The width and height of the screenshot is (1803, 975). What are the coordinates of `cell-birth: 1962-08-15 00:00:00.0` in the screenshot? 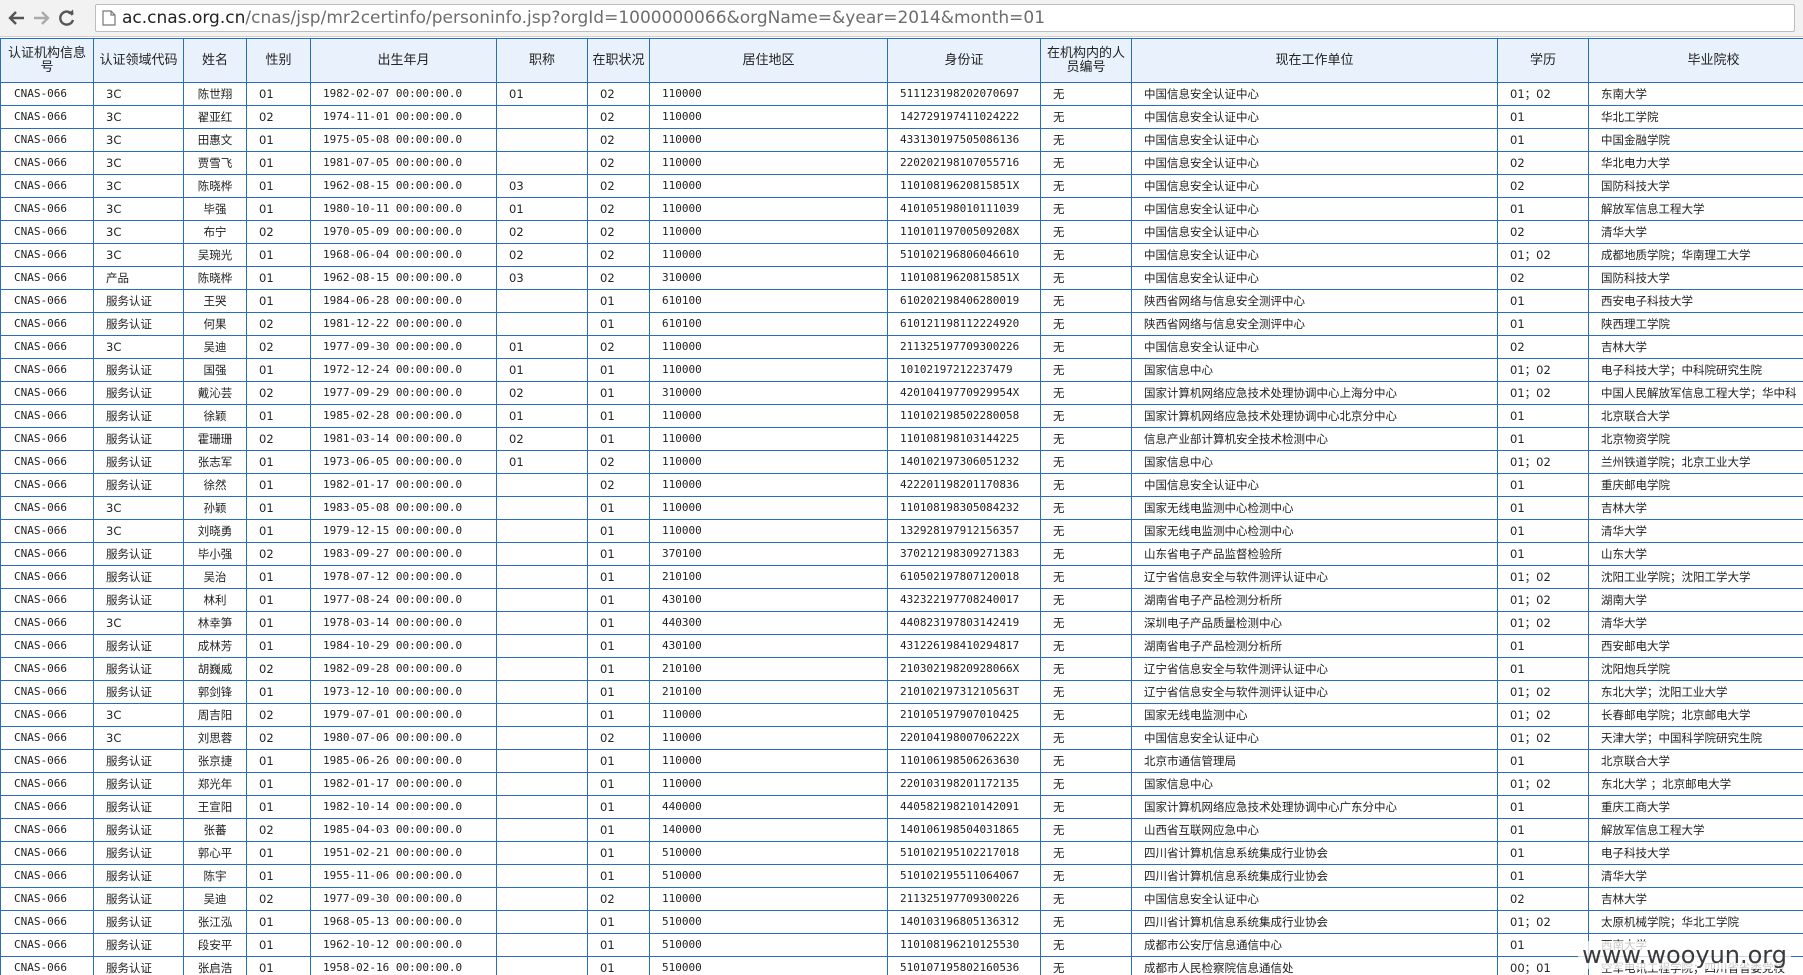 It's located at (403, 278).